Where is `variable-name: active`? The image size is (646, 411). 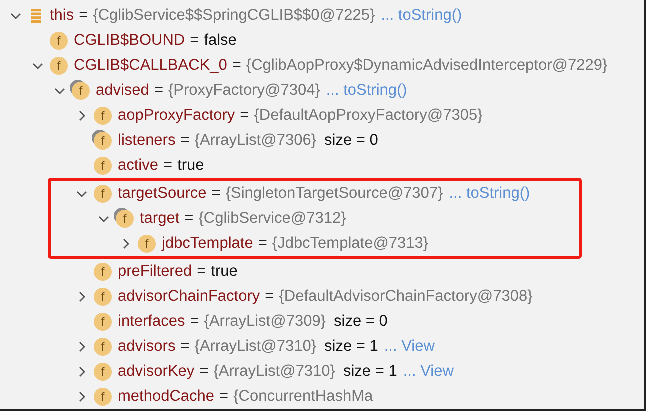 variable-name: active is located at coordinates (138, 166).